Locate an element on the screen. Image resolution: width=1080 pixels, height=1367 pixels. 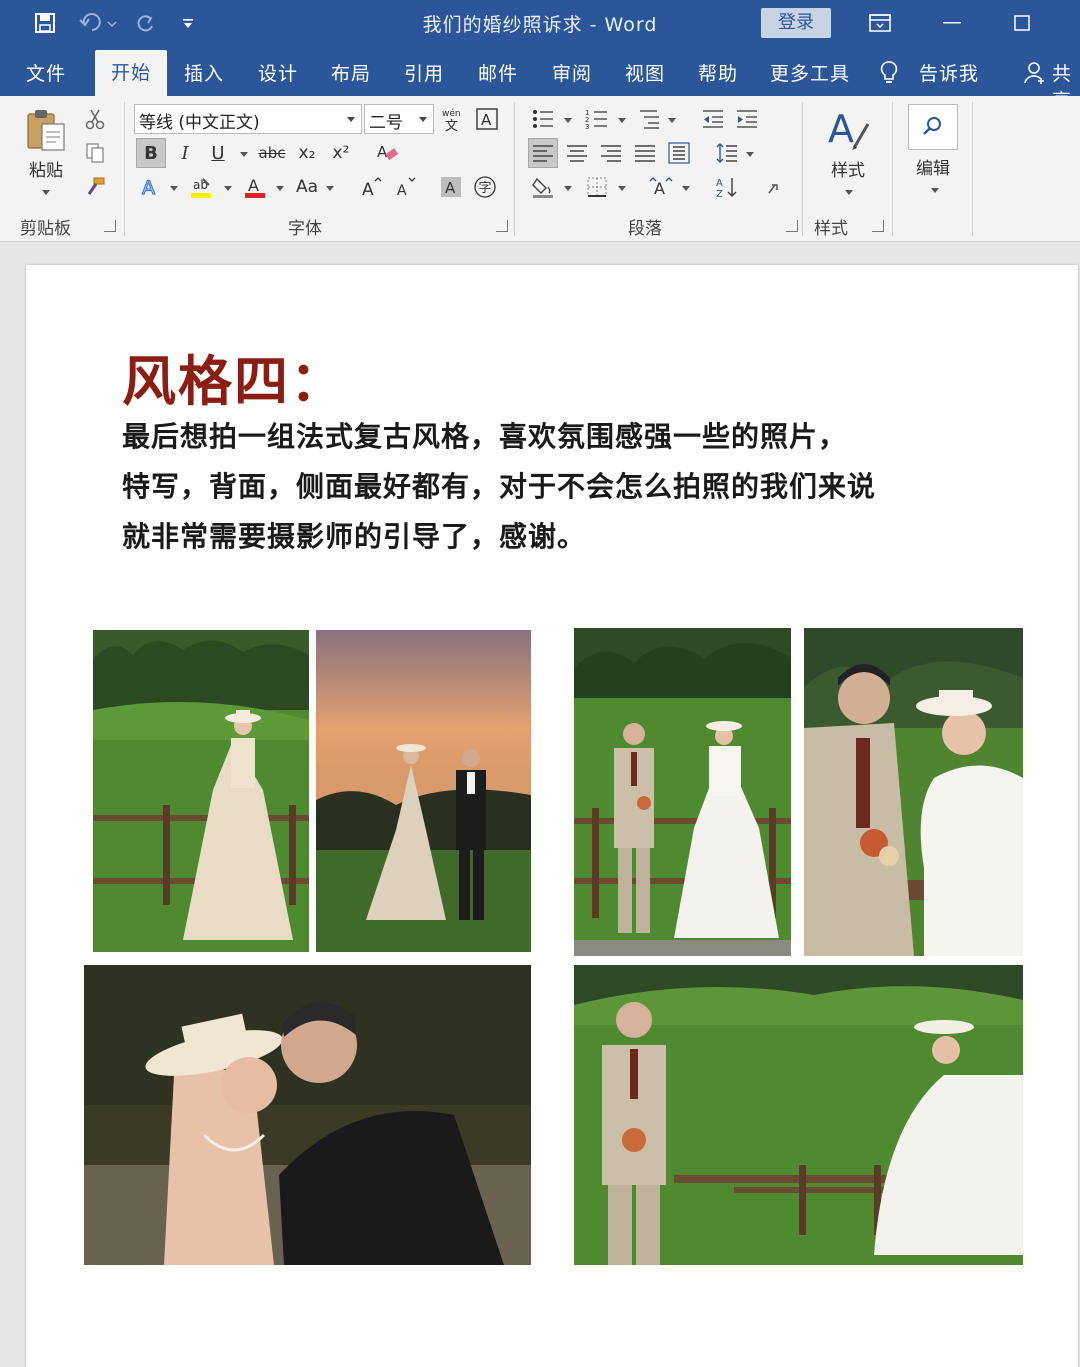
photo-couple-fence is located at coordinates (682, 792).